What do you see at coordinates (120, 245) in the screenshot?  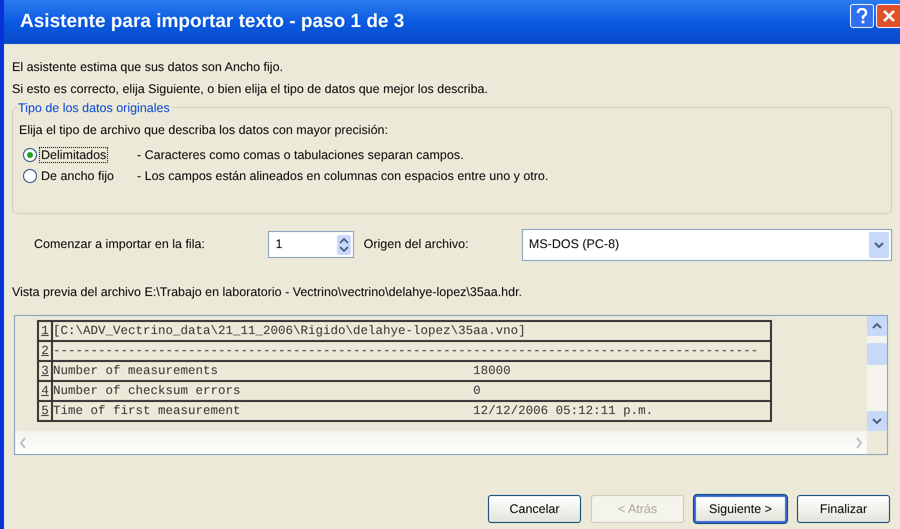 I see `start-row-label: Comenzar a importar en la fila:` at bounding box center [120, 245].